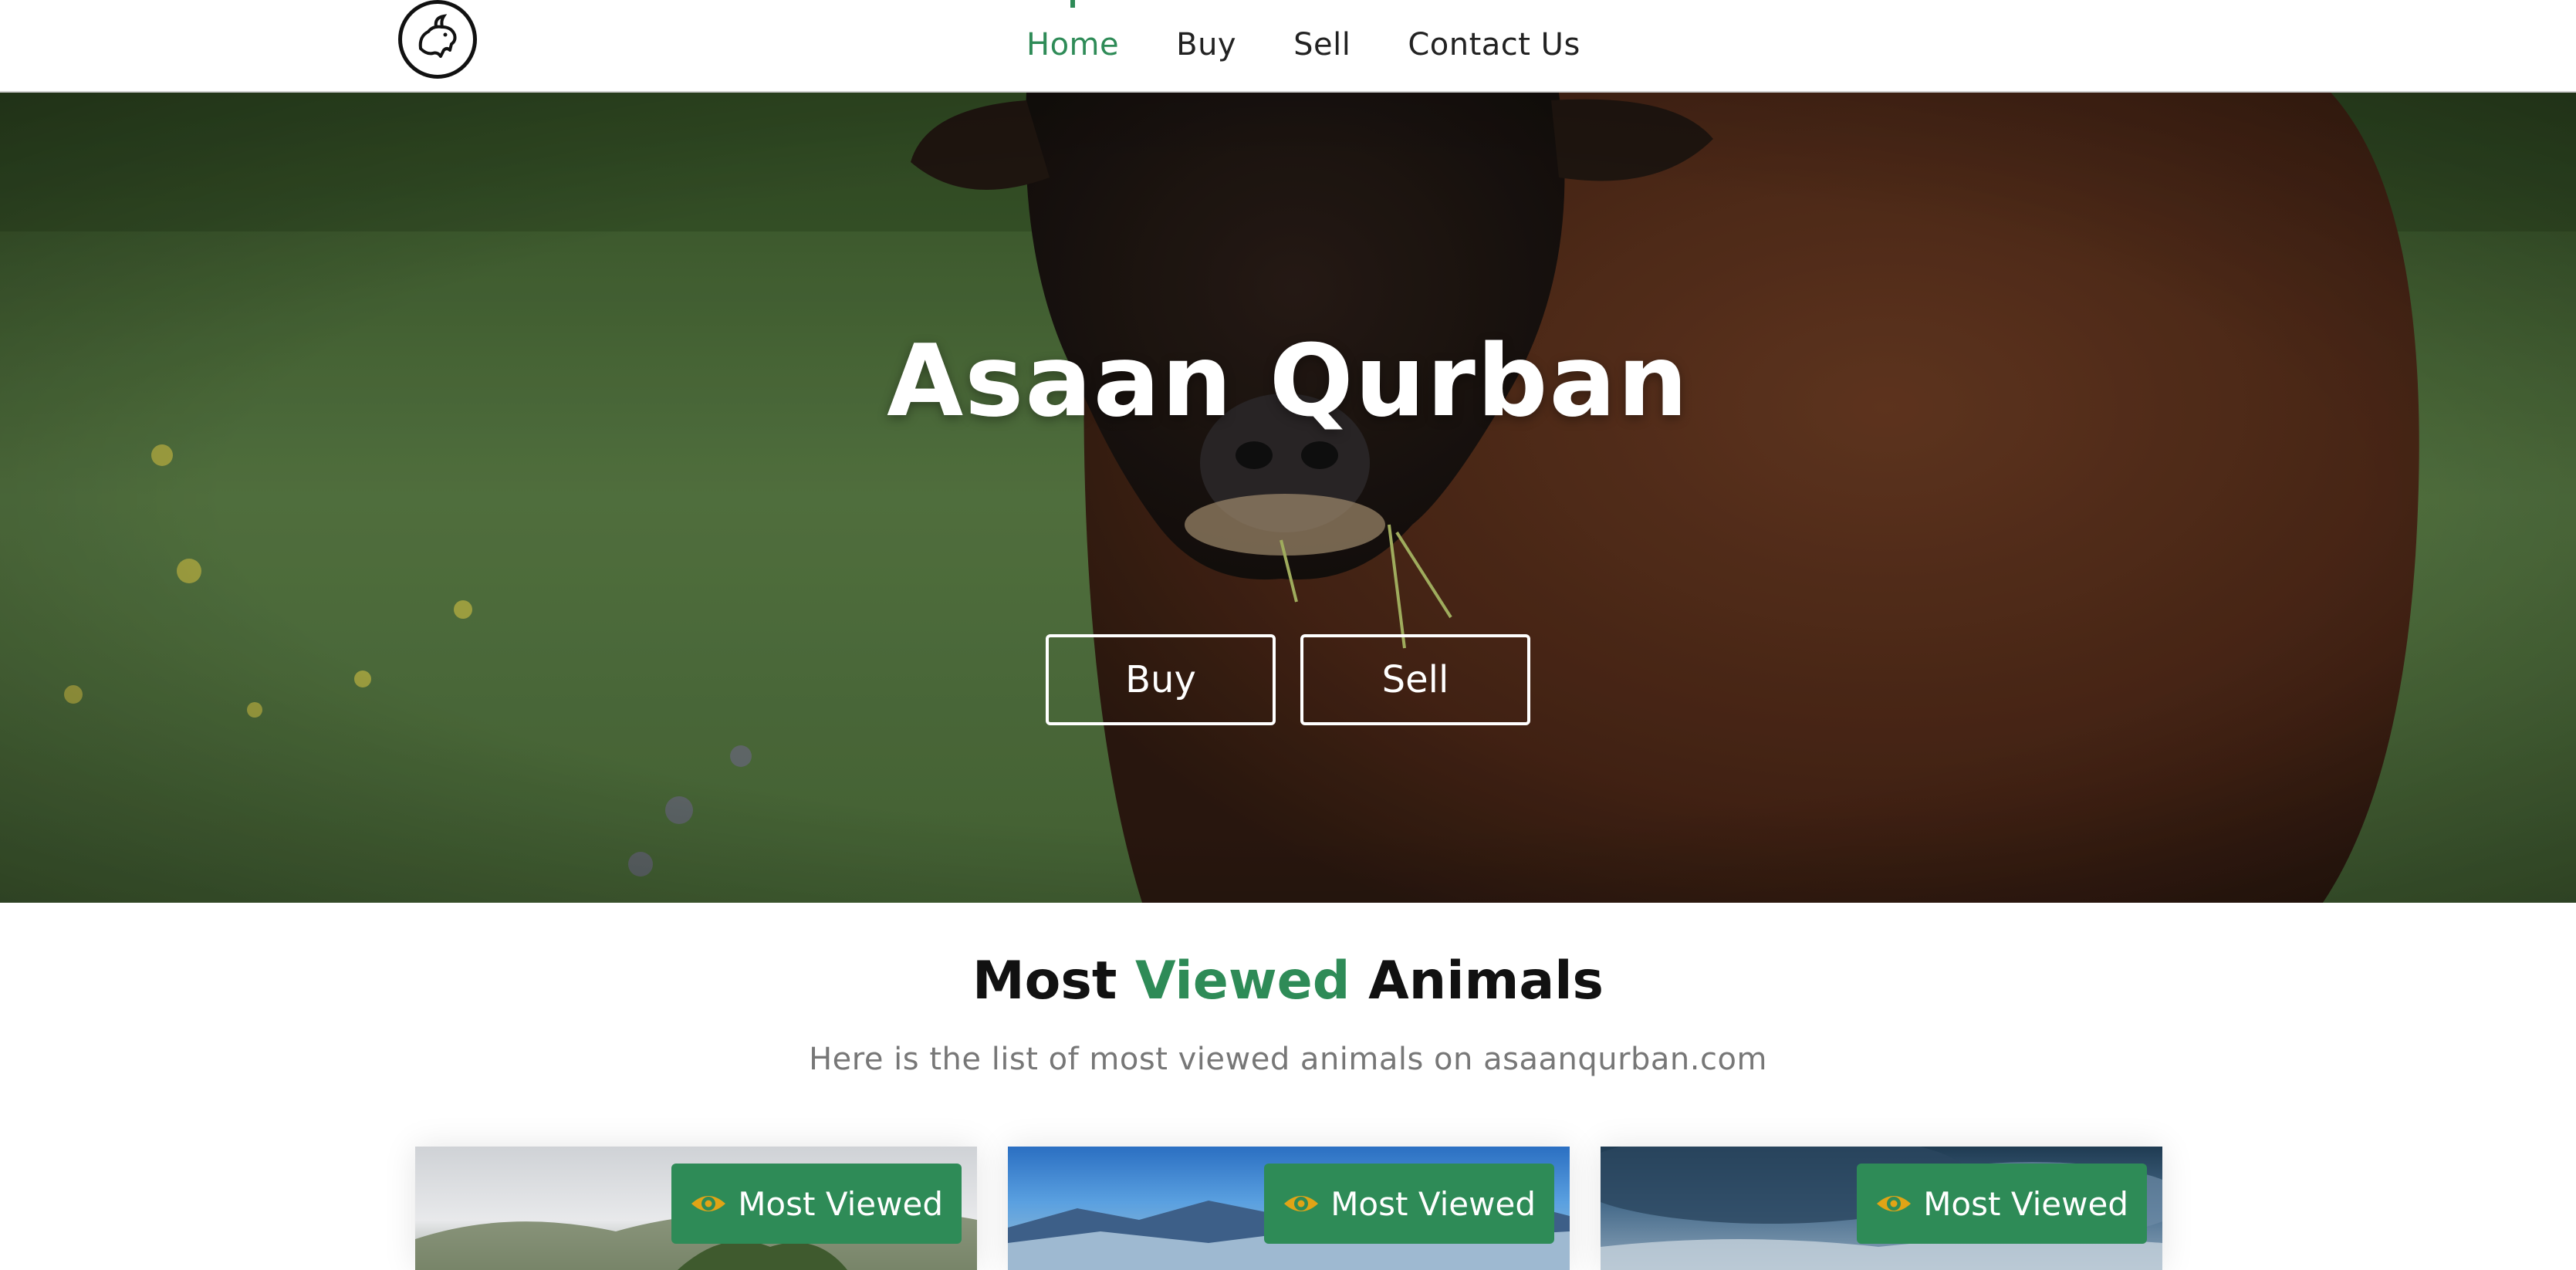 This screenshot has width=2576, height=1270. What do you see at coordinates (1072, 45) in the screenshot?
I see `nav-home-link: Home` at bounding box center [1072, 45].